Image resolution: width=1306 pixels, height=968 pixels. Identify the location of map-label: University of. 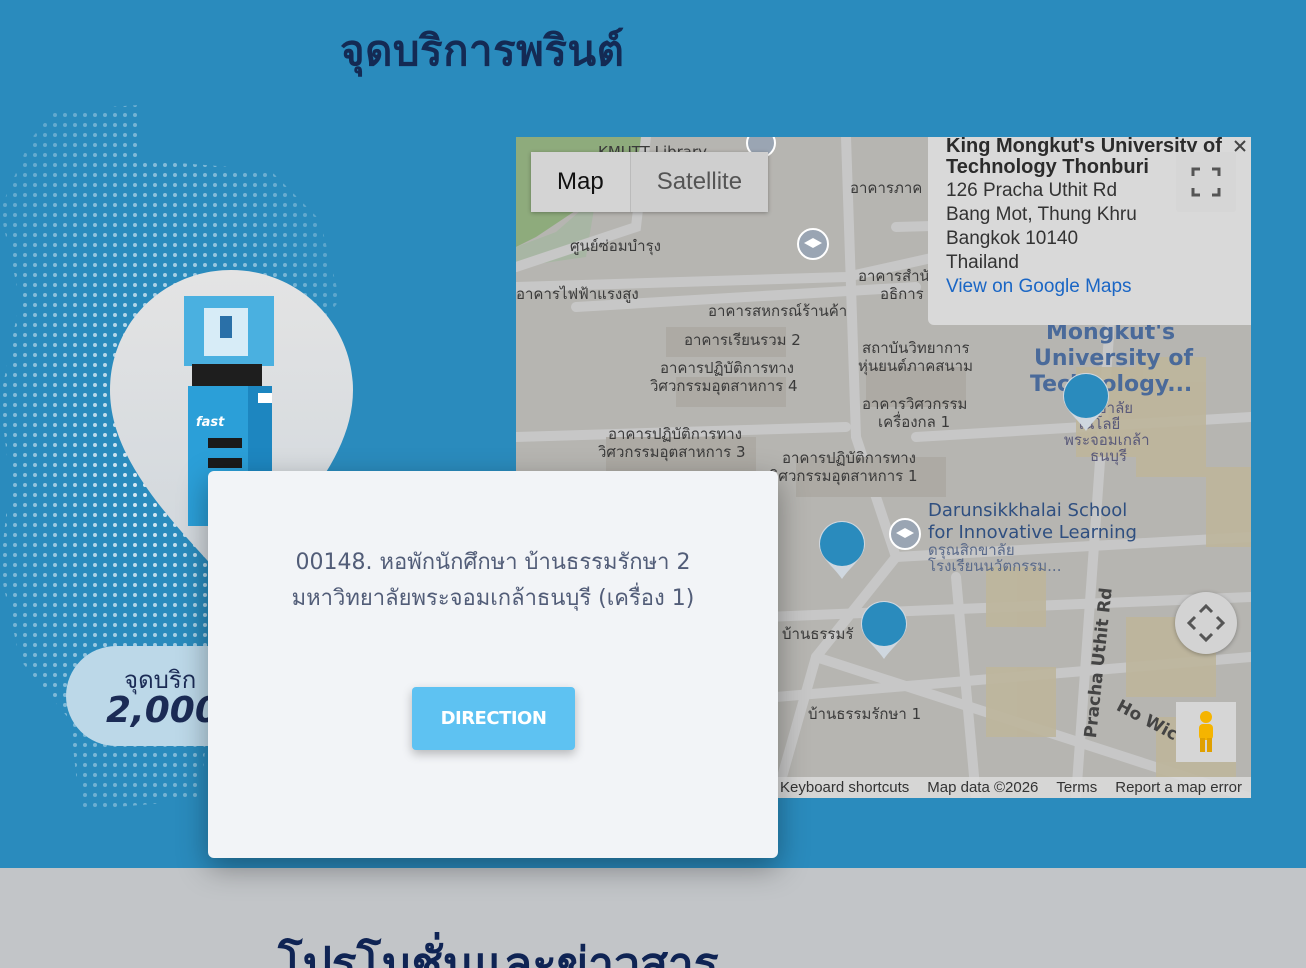
(1114, 358).